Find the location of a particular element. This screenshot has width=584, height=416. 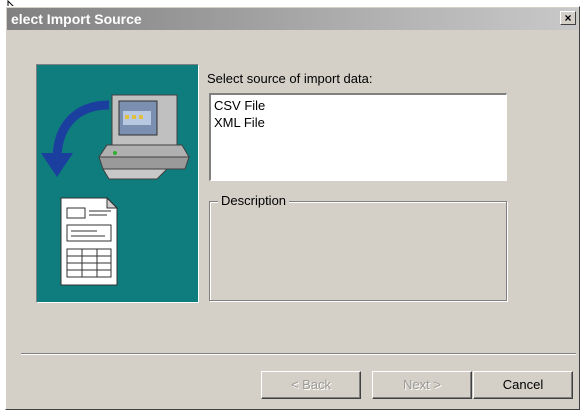

close-button: × is located at coordinates (568, 18).